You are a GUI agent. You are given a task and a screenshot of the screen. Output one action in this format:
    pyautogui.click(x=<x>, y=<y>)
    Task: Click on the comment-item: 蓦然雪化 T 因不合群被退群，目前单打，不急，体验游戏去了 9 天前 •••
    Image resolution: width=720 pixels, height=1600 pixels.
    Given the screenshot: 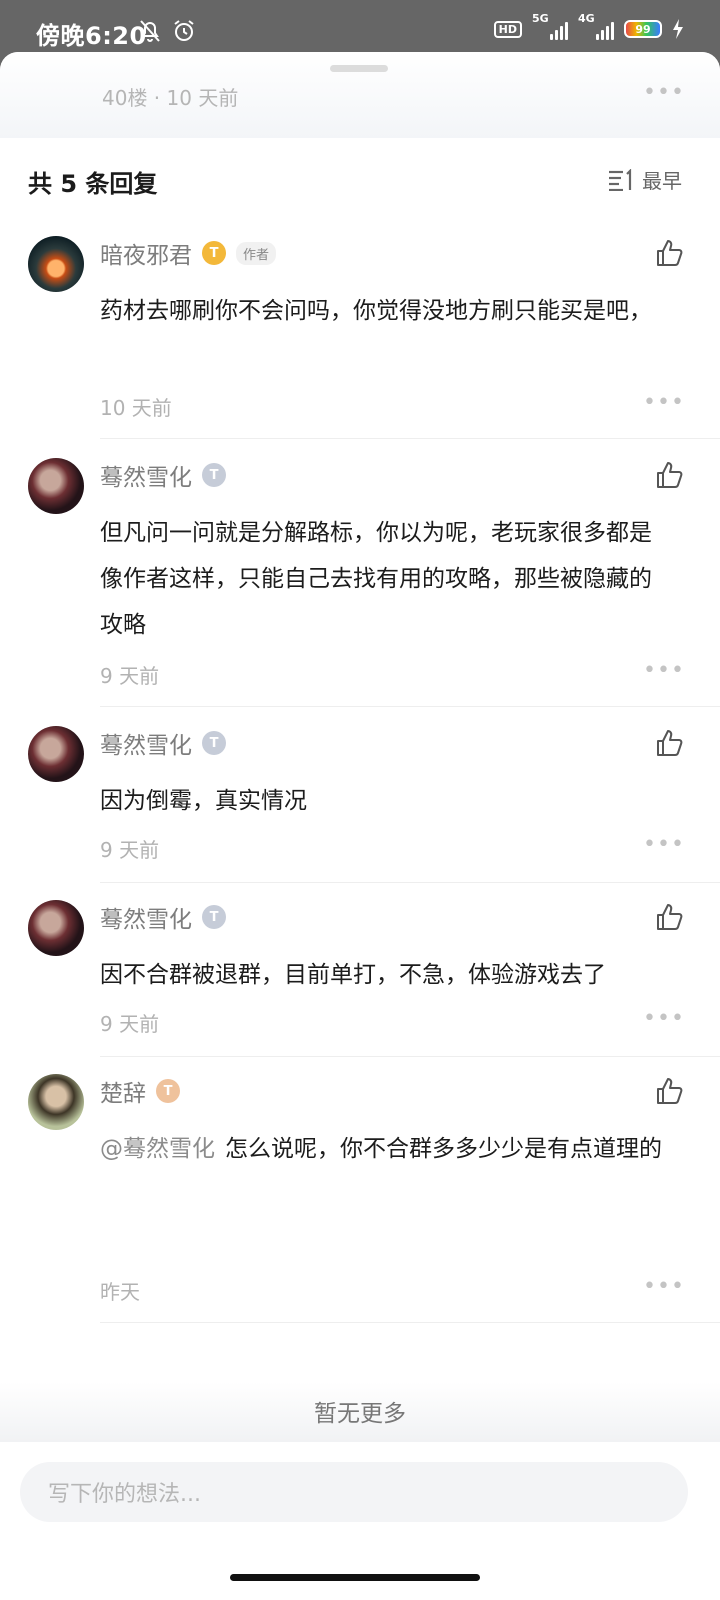 What is the action you would take?
    pyautogui.click(x=360, y=974)
    